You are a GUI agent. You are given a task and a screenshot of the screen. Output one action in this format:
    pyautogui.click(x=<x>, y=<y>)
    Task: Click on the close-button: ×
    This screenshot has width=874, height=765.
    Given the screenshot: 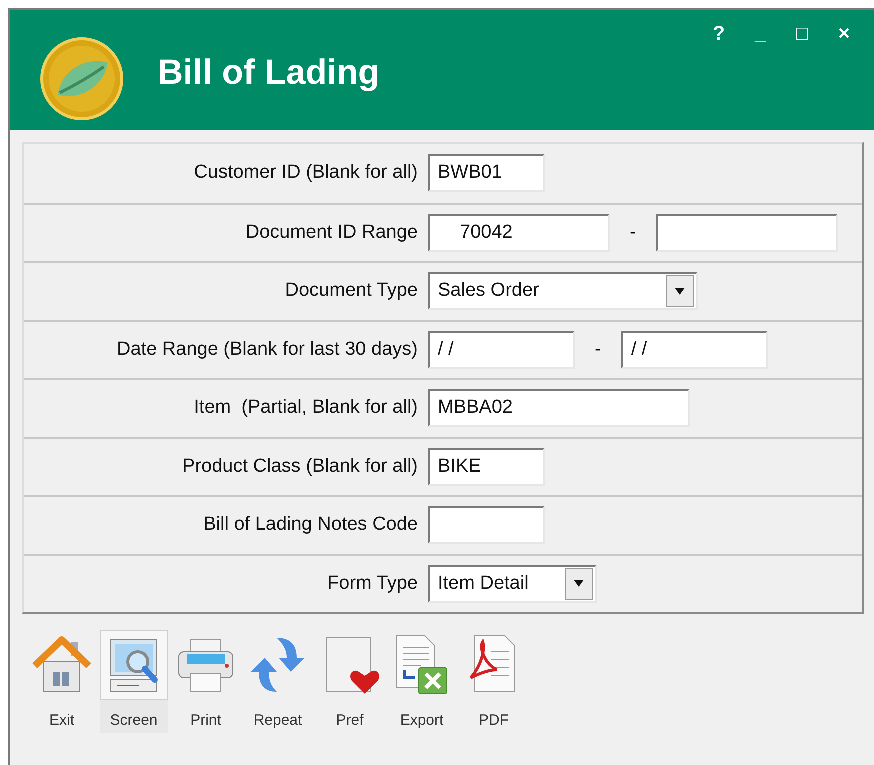 What is the action you would take?
    pyautogui.click(x=844, y=34)
    